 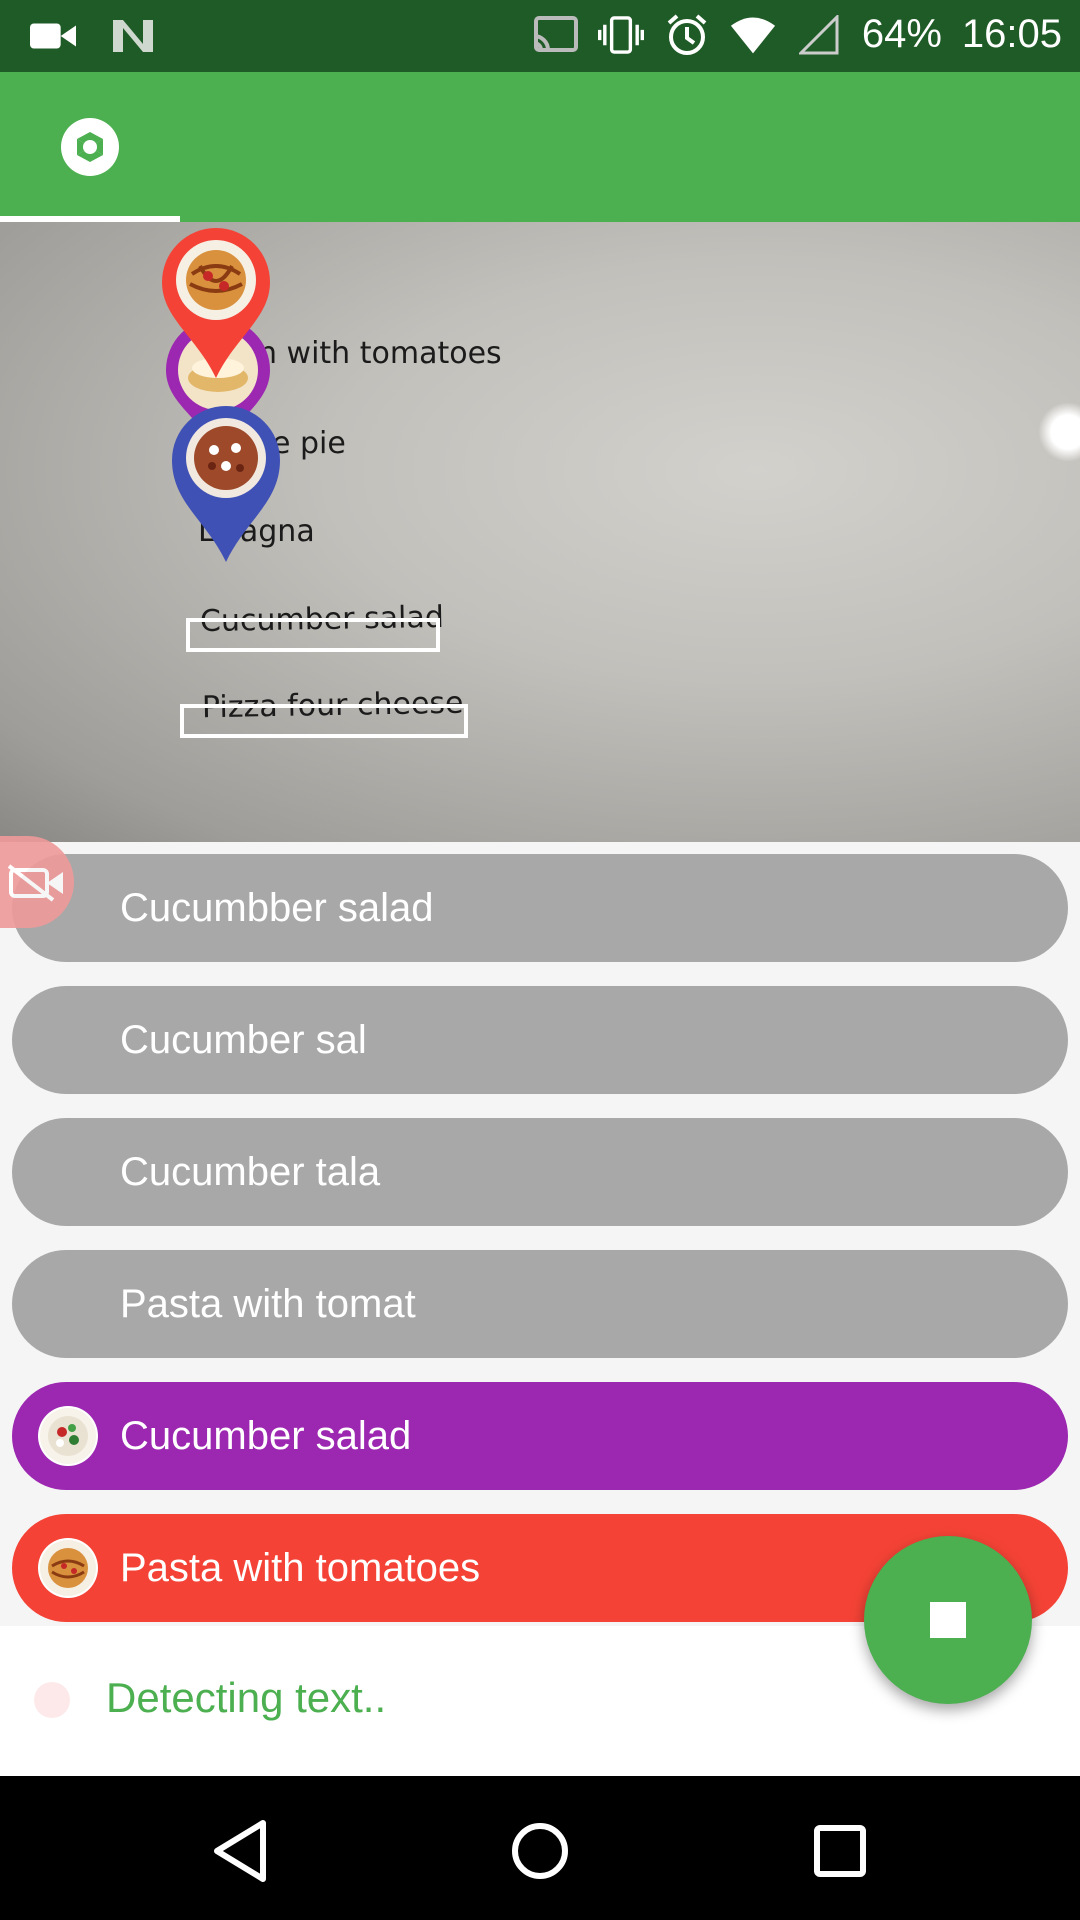 What do you see at coordinates (901, 34) in the screenshot?
I see `battery-percent: 64%` at bounding box center [901, 34].